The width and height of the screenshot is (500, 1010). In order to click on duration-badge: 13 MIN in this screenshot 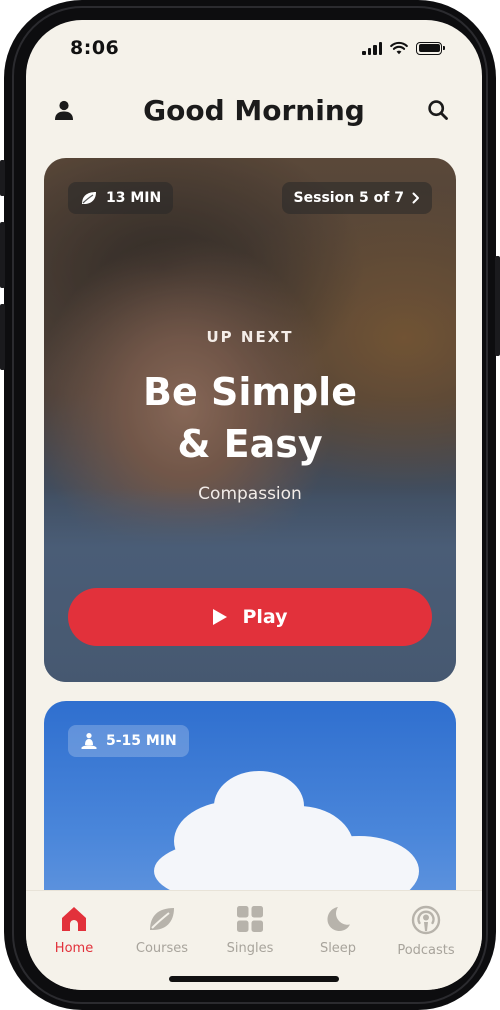, I will do `click(121, 198)`.